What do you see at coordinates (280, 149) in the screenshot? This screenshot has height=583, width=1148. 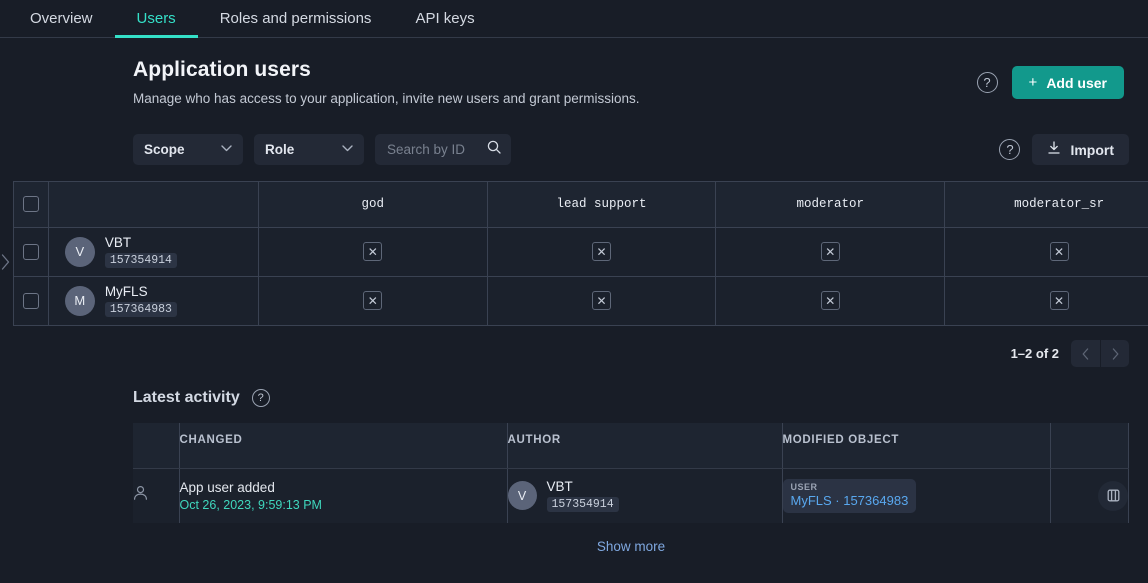 I see `role-select-label: Role` at bounding box center [280, 149].